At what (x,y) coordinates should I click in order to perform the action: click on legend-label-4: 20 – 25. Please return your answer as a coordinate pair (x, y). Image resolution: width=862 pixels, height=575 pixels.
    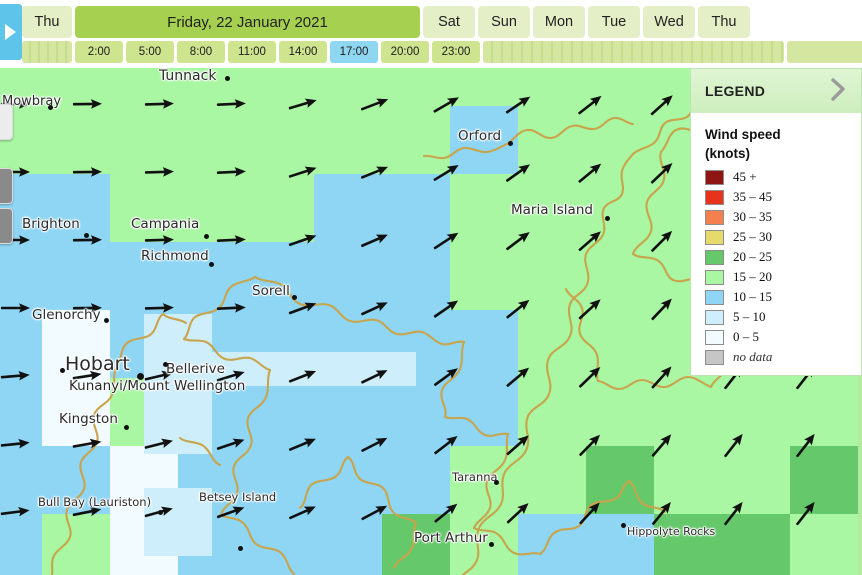
    Looking at the image, I should click on (752, 256).